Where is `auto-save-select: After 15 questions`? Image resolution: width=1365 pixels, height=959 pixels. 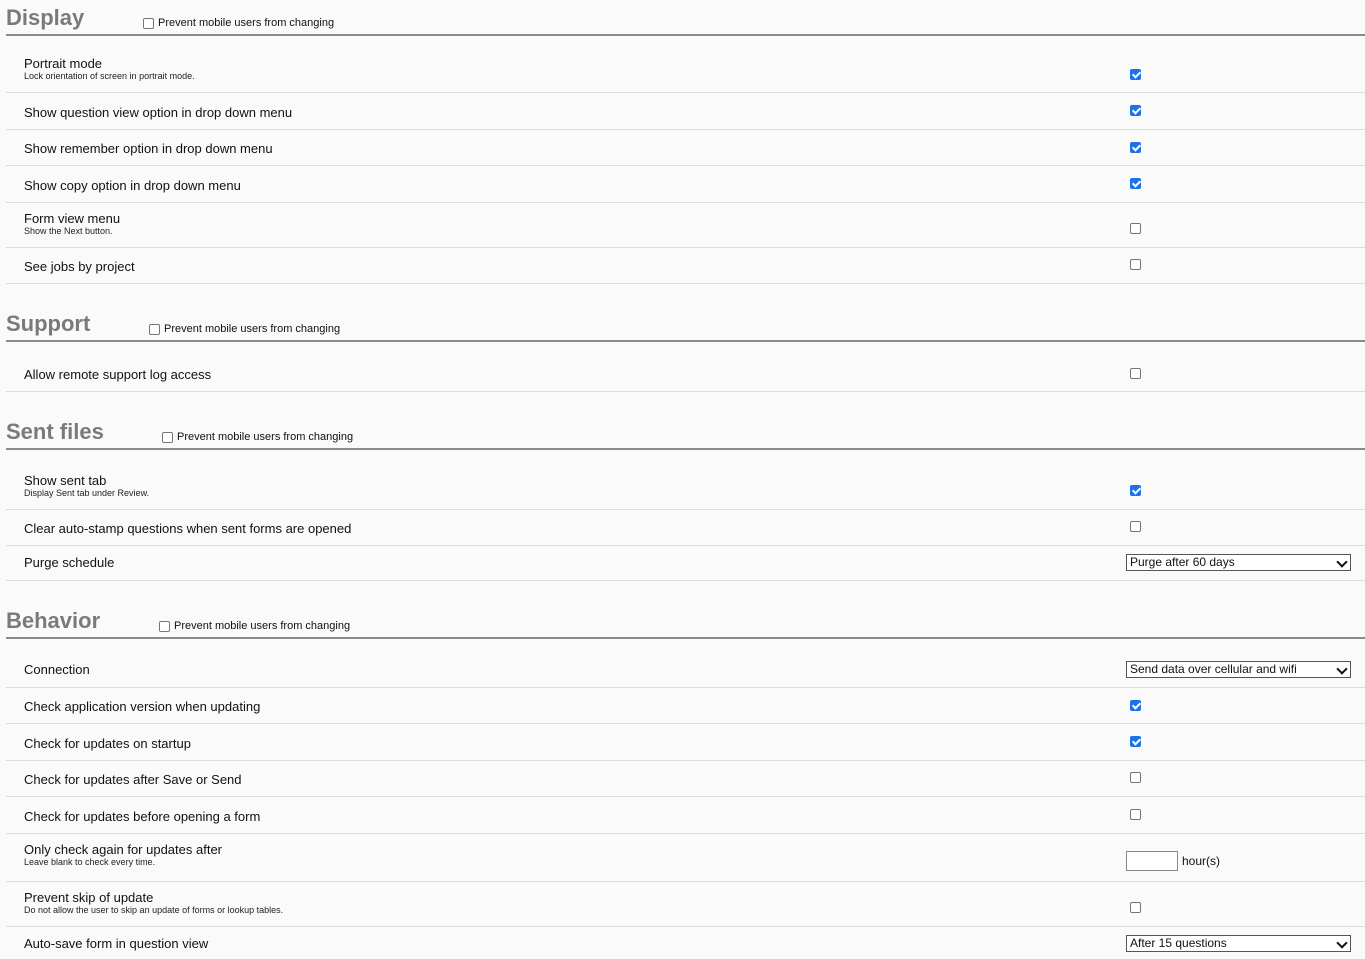
auto-save-select: After 15 questions is located at coordinates (1238, 943).